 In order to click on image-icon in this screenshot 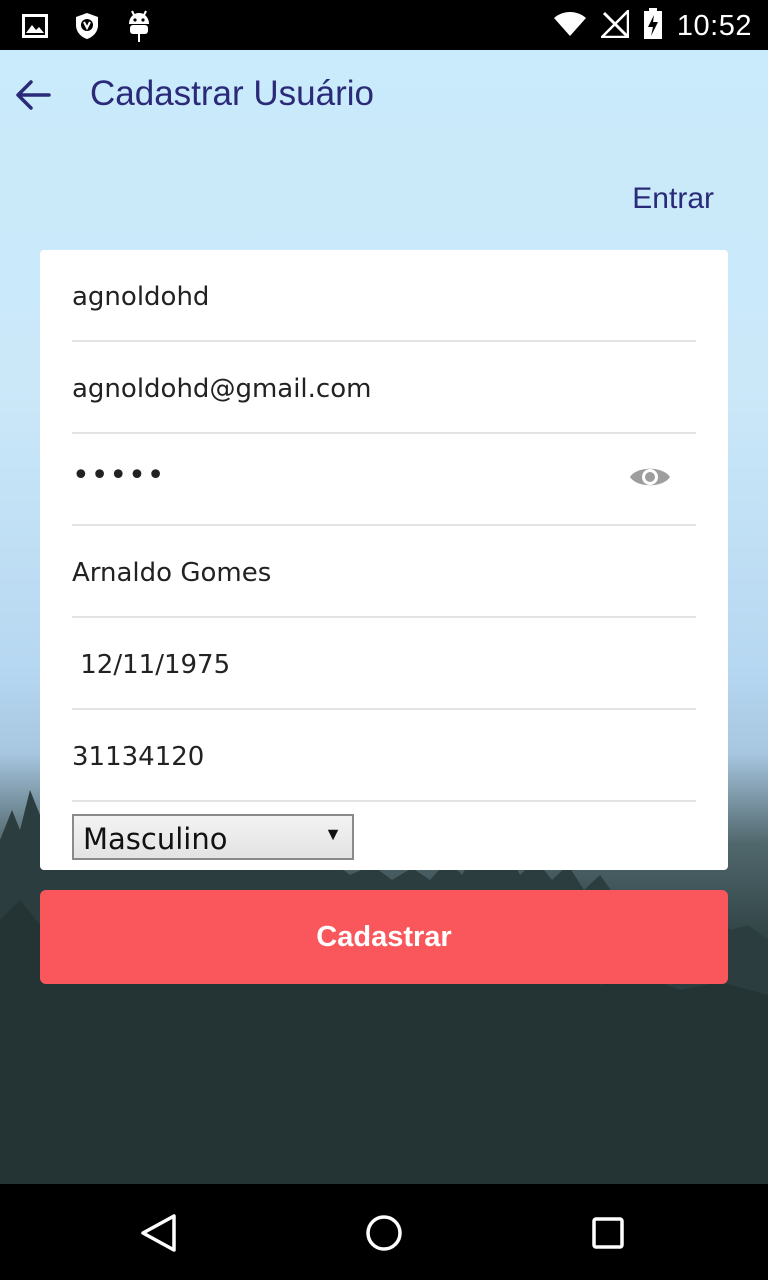, I will do `click(35, 28)`.